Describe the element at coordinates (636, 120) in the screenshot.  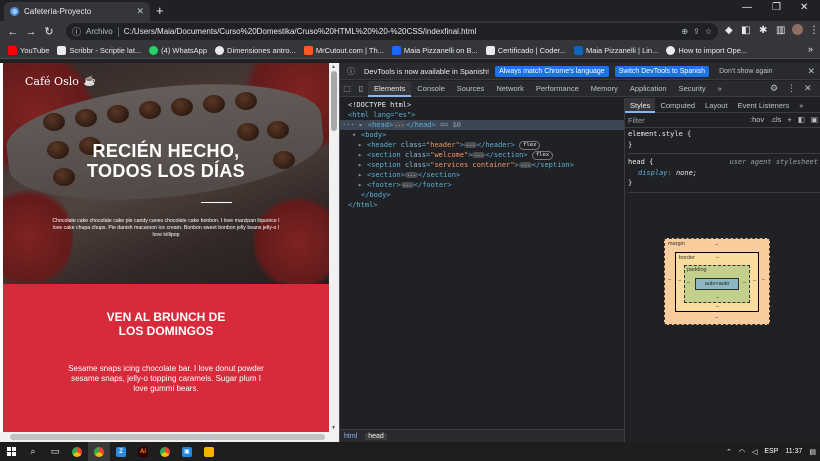
I see `filter-input: Filter` at that location.